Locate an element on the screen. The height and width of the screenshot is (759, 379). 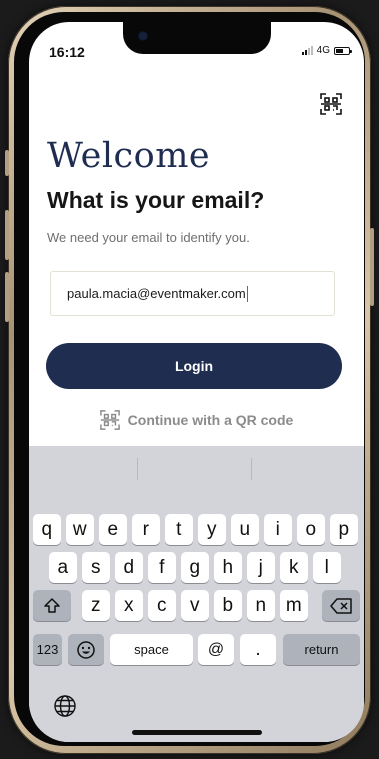
key-t: t is located at coordinates (179, 529).